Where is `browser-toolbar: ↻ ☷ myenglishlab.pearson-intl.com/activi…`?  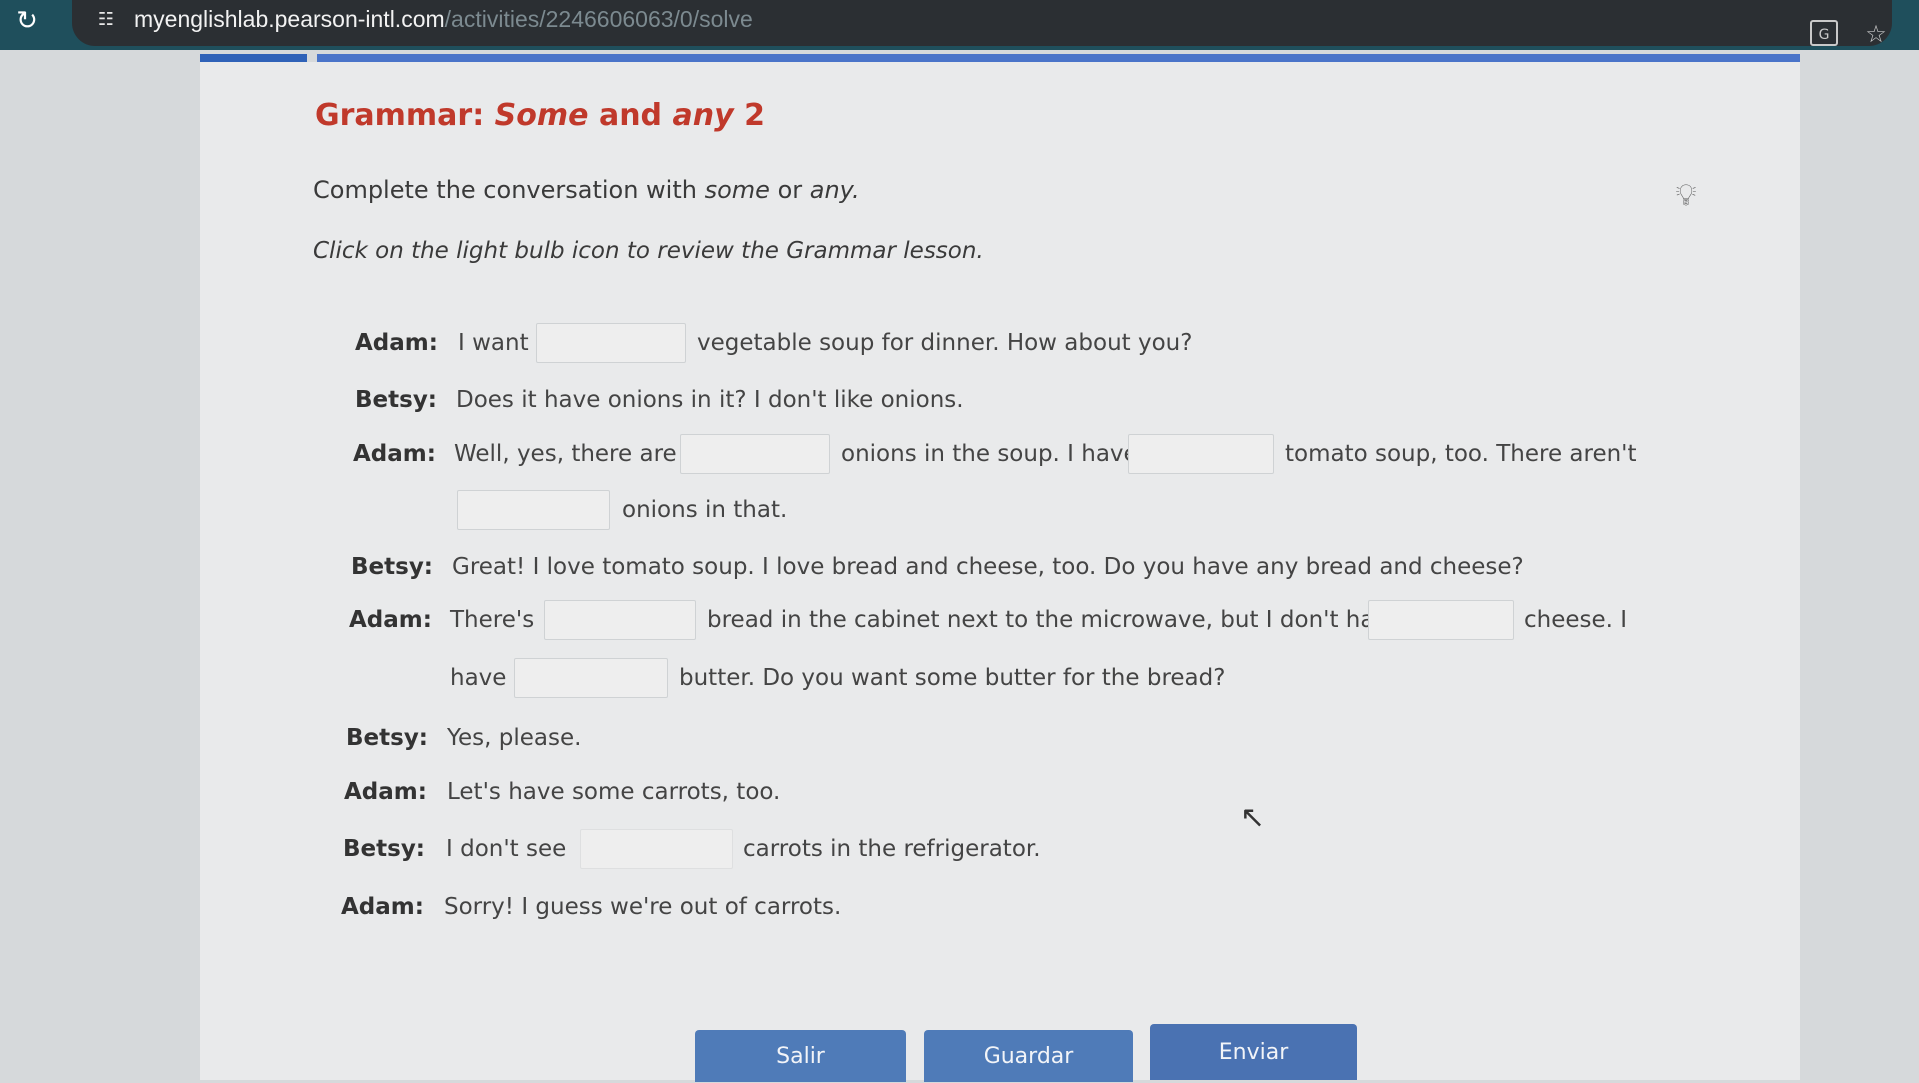
browser-toolbar: ↻ ☷ myenglishlab.pearson-intl.com/activi… is located at coordinates (959, 25).